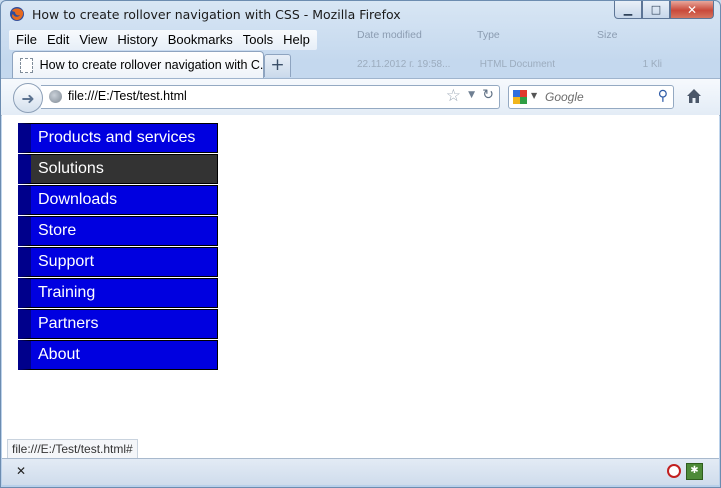 The height and width of the screenshot is (488, 721). Describe the element at coordinates (21, 471) in the screenshot. I see `close-addon-bar-icon: ✕` at that location.